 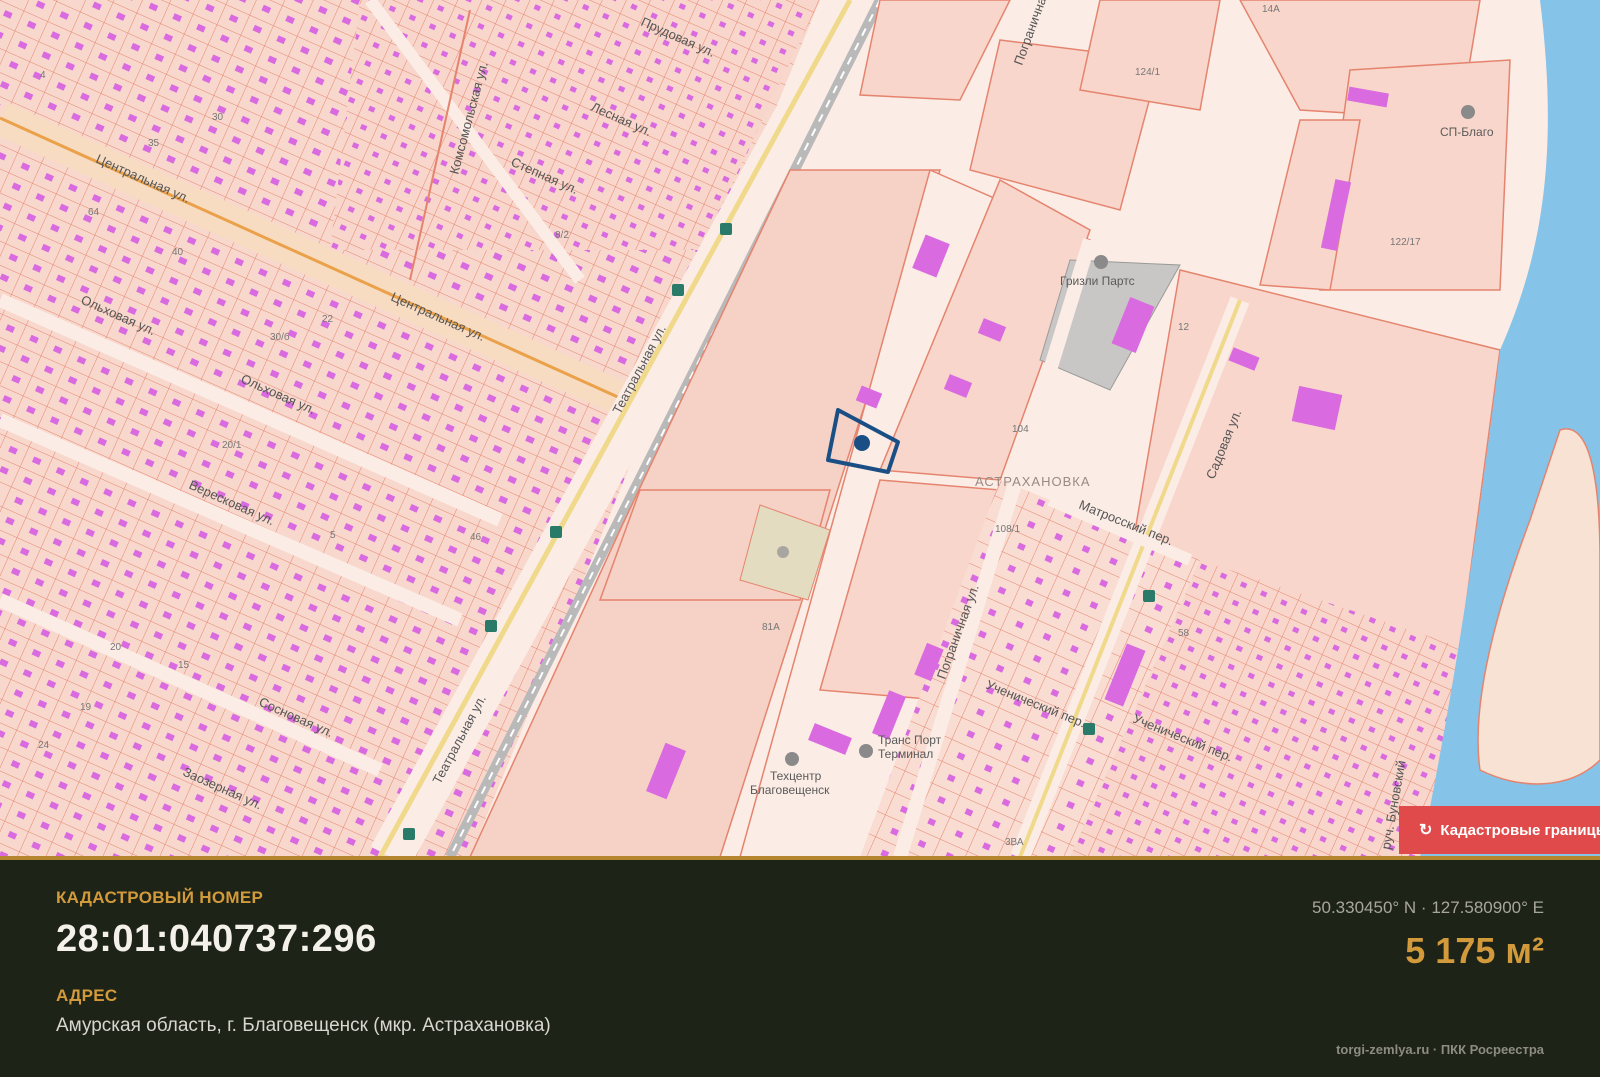 What do you see at coordinates (1428, 907) in the screenshot?
I see `coordinates: 50.330450° N · 127.580900° E` at bounding box center [1428, 907].